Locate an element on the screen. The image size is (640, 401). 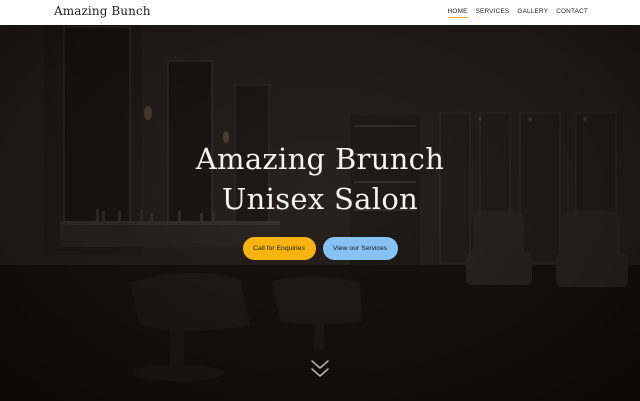
main-nav: HOME SERVICES GALLERY CONTACT is located at coordinates (517, 13).